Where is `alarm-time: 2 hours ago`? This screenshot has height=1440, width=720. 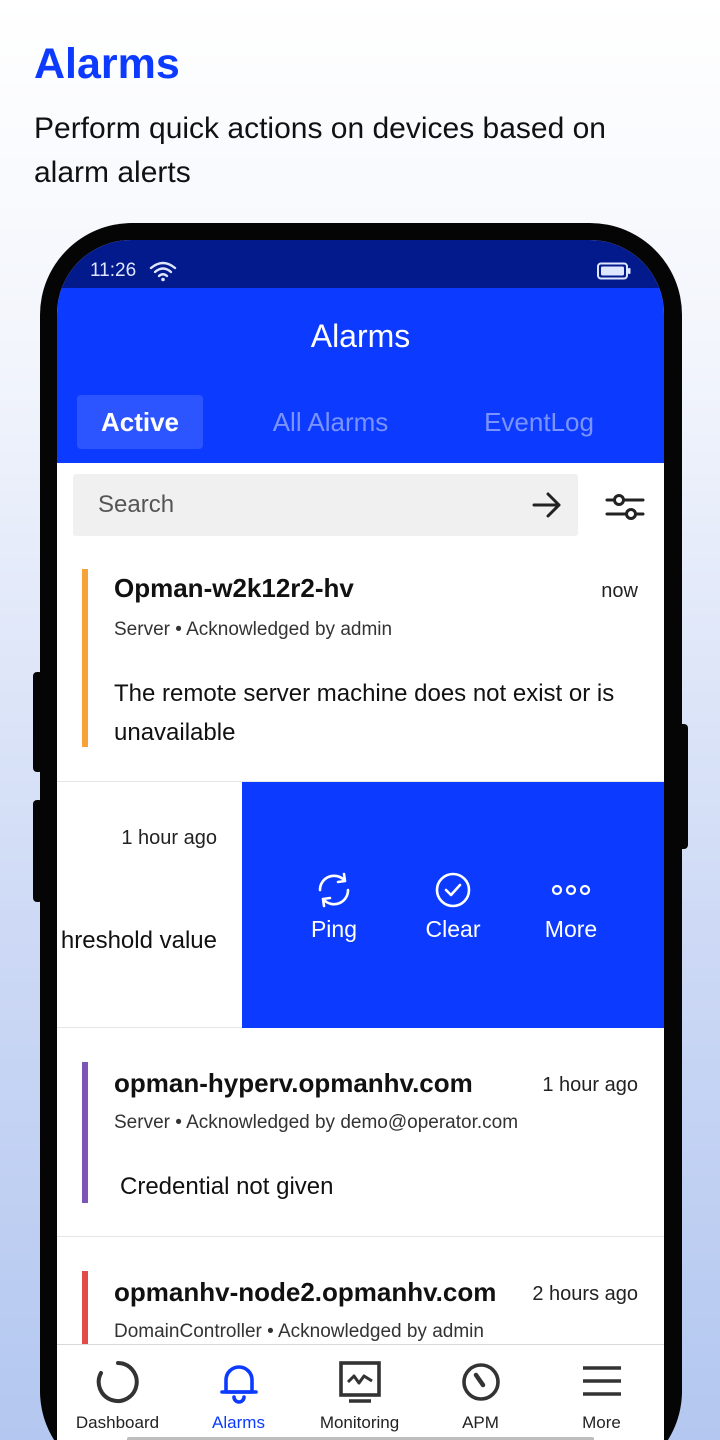 alarm-time: 2 hours ago is located at coordinates (585, 1294).